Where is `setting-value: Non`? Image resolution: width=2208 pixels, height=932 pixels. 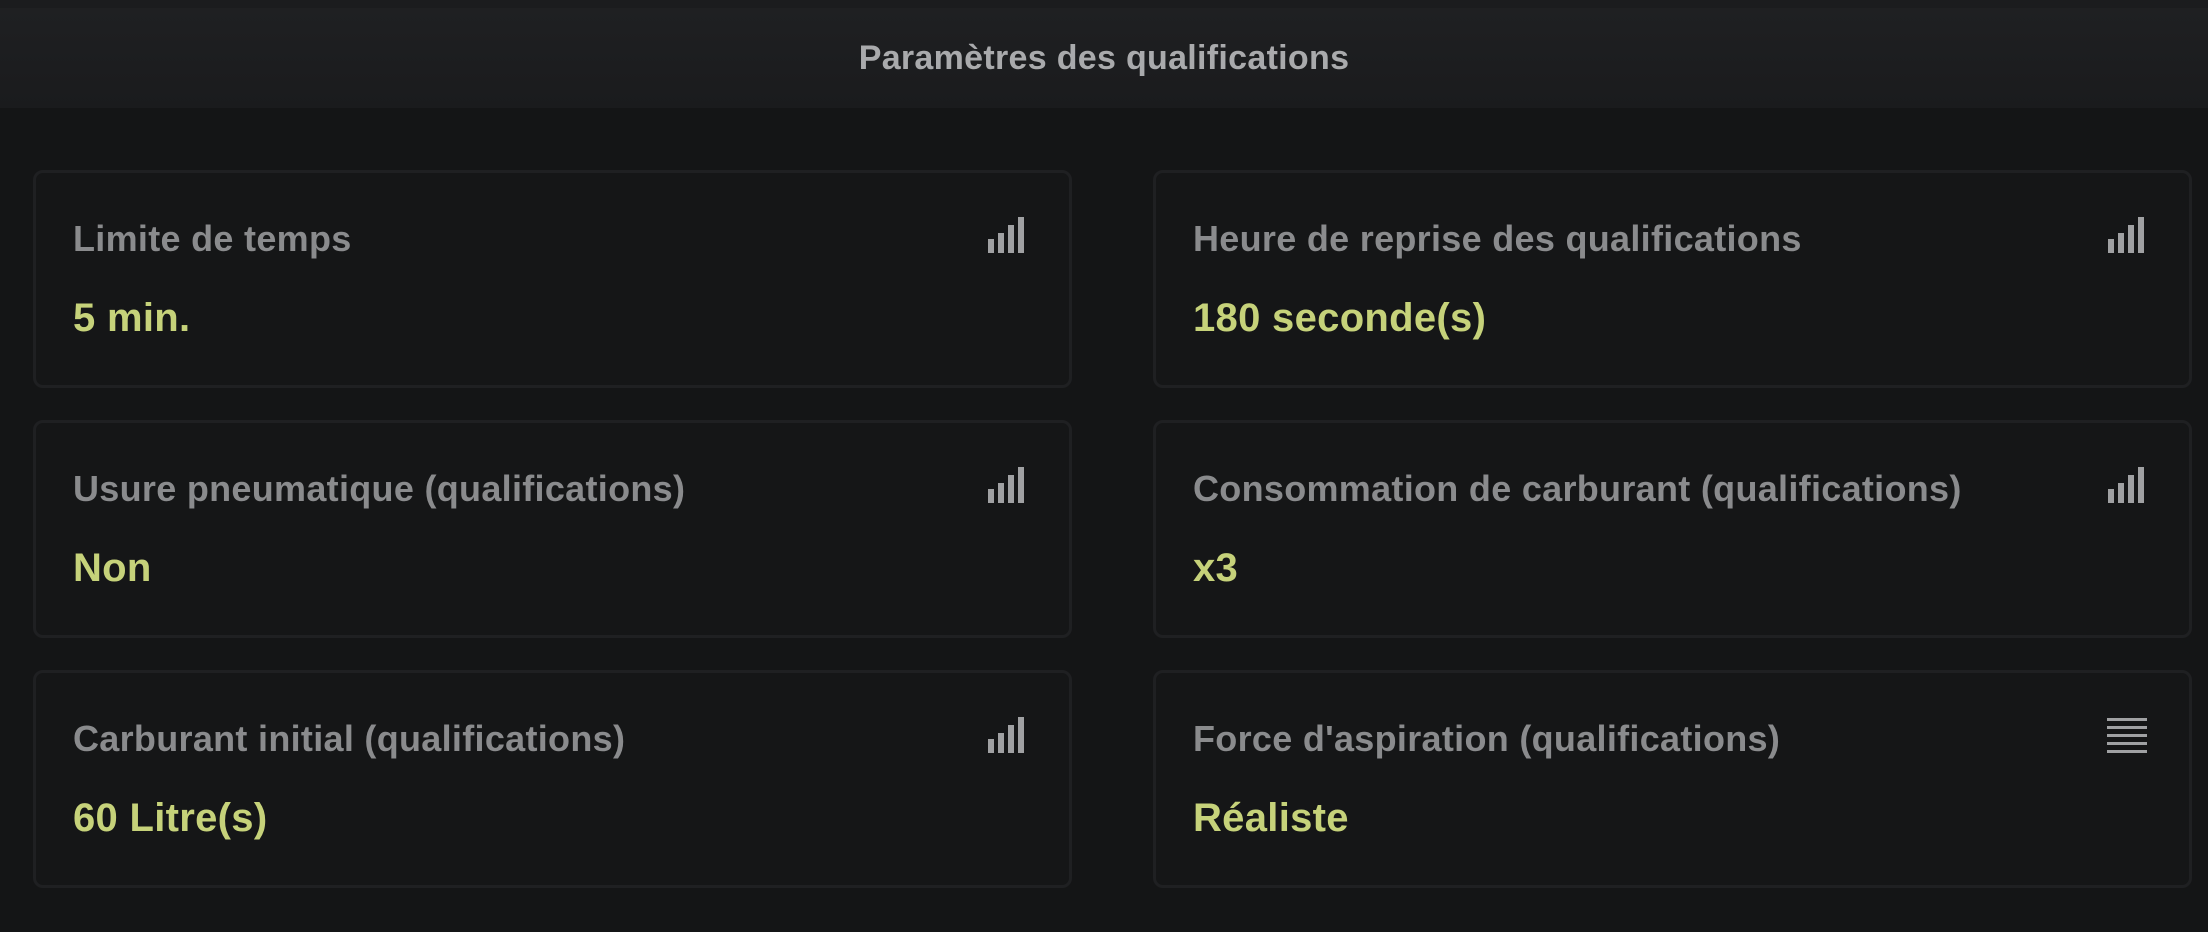
setting-value: Non is located at coordinates (112, 568).